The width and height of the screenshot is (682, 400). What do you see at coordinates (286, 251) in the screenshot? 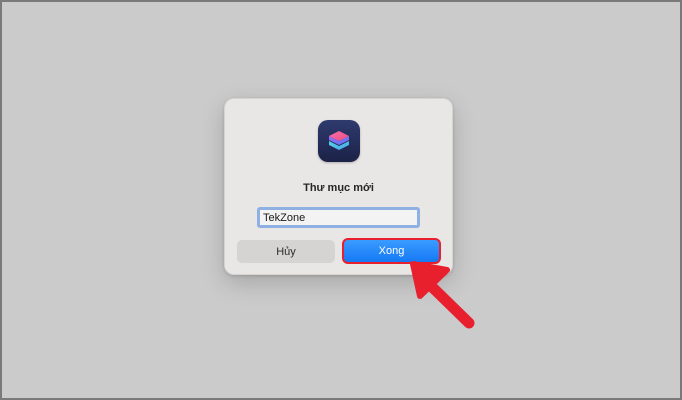
I see `cancel-button: Hủy` at bounding box center [286, 251].